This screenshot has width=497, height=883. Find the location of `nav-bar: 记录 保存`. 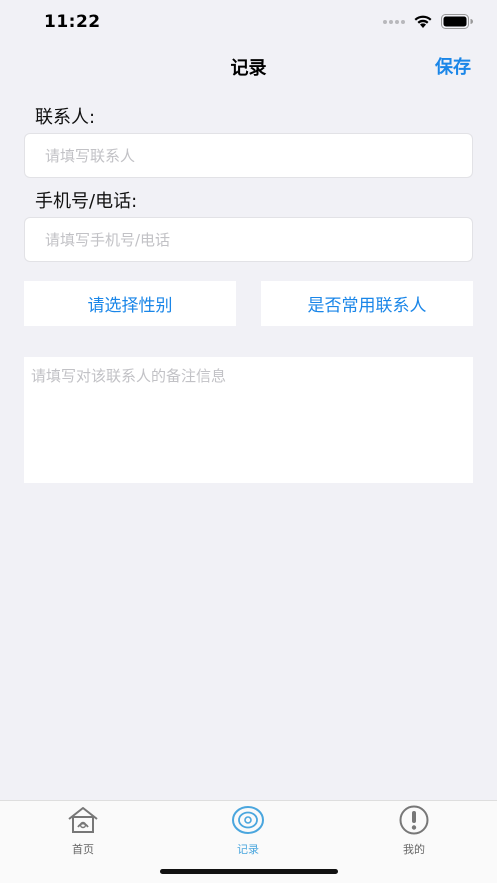

nav-bar: 记录 保存 is located at coordinates (248, 66).